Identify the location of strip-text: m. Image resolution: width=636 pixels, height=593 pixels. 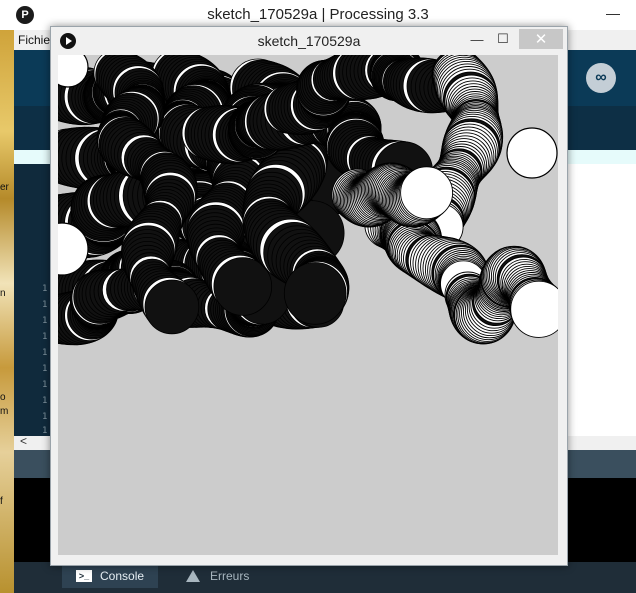
(4, 411).